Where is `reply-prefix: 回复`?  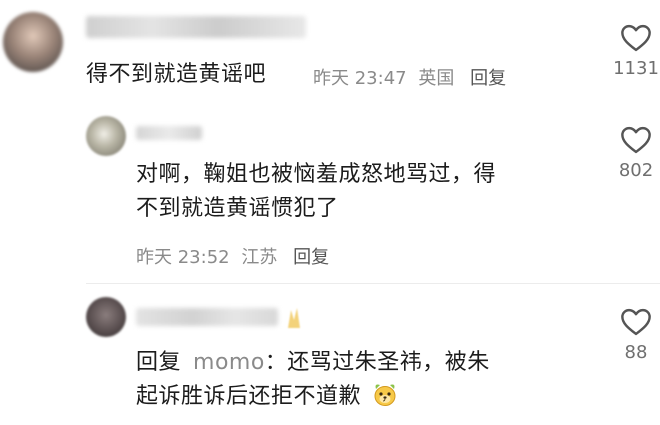 reply-prefix: 回复 is located at coordinates (159, 362).